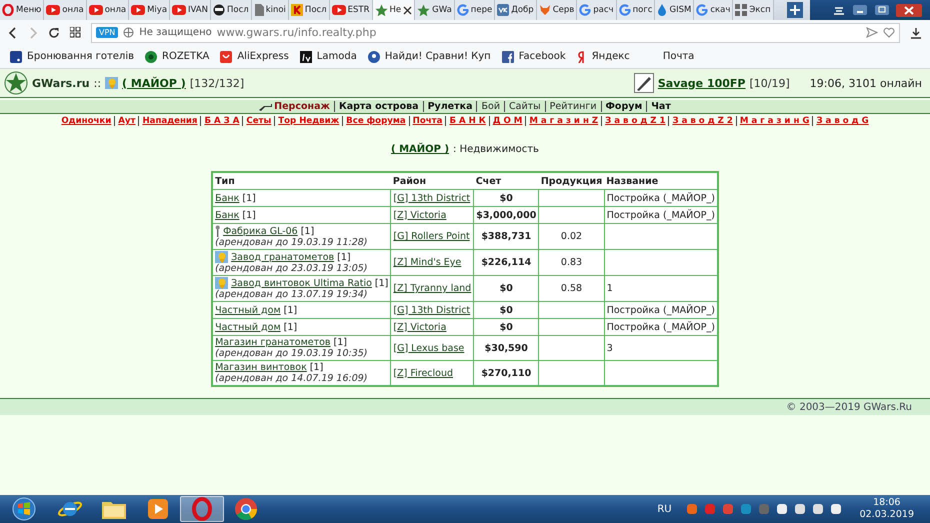  Describe the element at coordinates (149, 10) in the screenshot. I see `browser-tab: Miya` at that location.